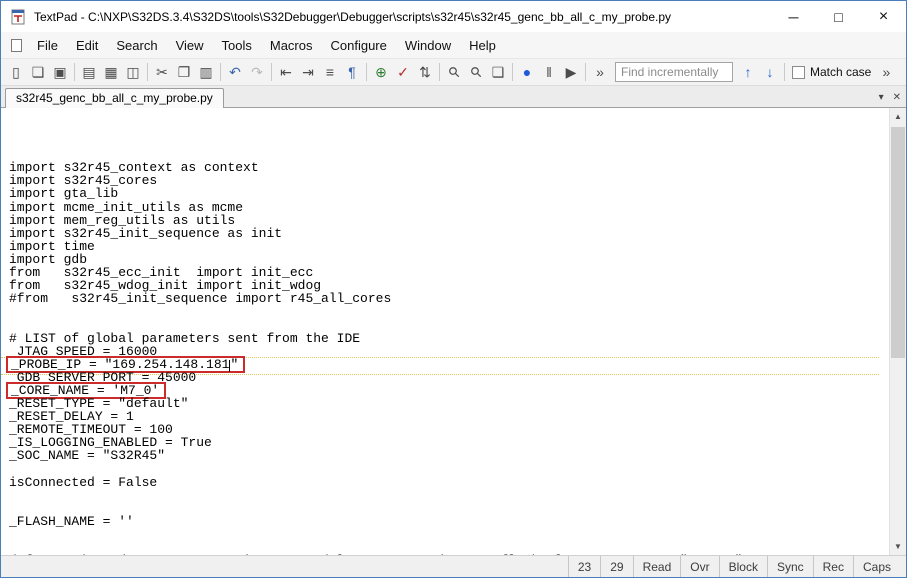 This screenshot has width=907, height=578. What do you see at coordinates (428, 45) in the screenshot?
I see `menu-item-window: Window` at bounding box center [428, 45].